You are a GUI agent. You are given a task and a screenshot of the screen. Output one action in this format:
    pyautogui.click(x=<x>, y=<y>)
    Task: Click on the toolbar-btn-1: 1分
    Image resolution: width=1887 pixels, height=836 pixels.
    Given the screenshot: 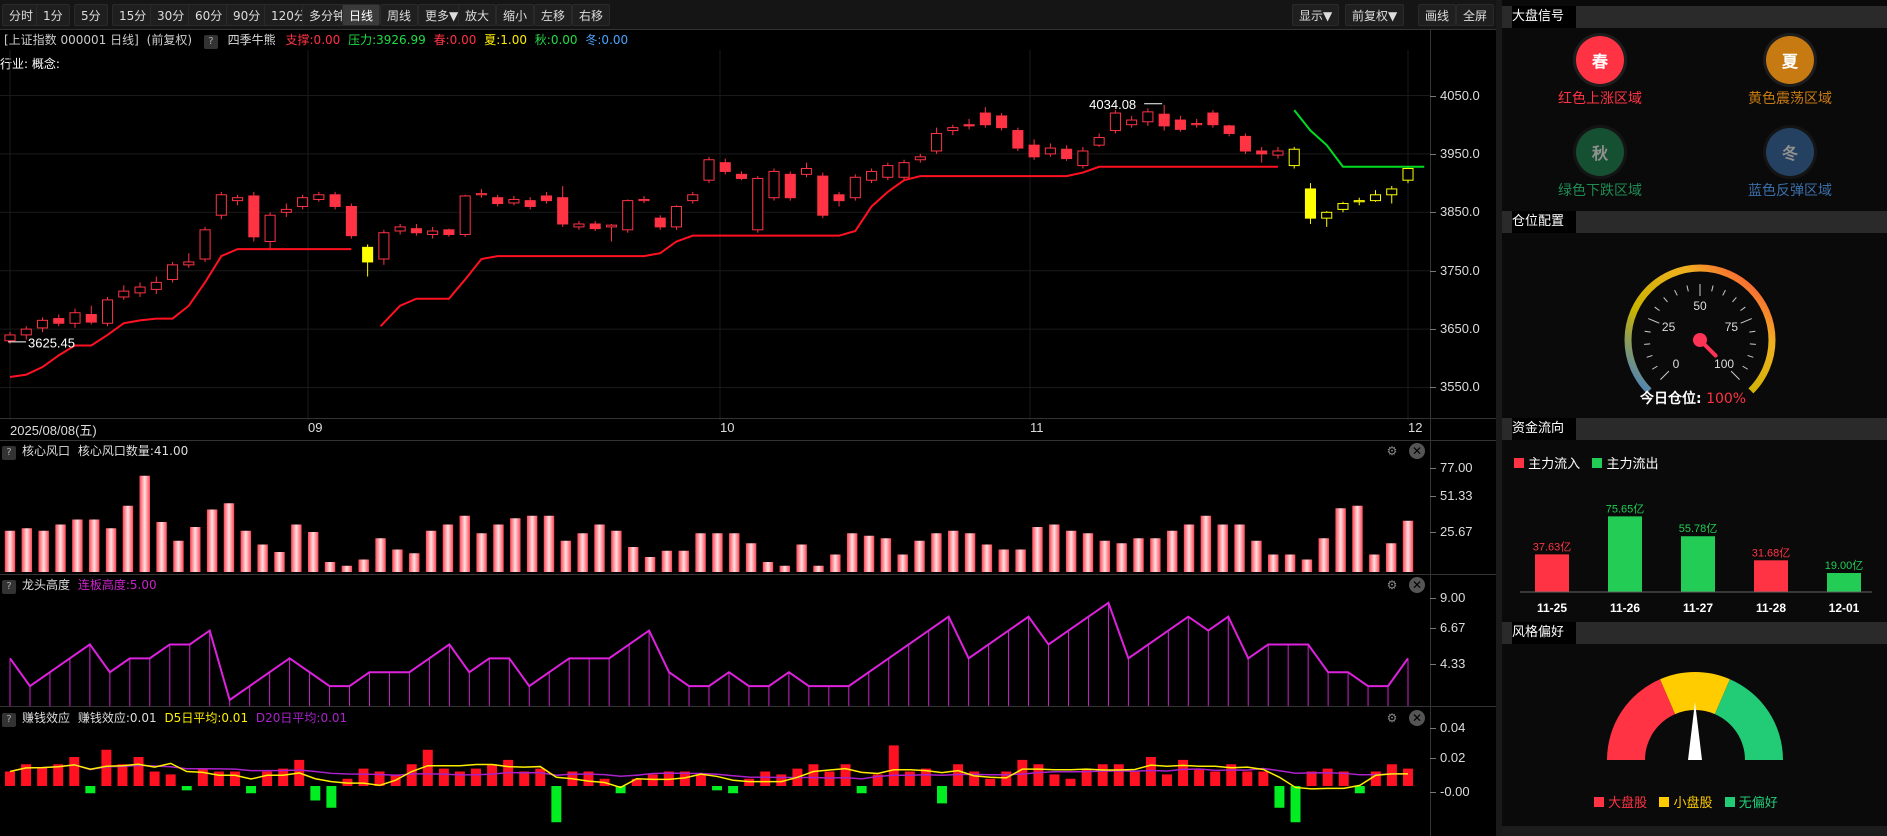 What is the action you would take?
    pyautogui.click(x=53, y=15)
    